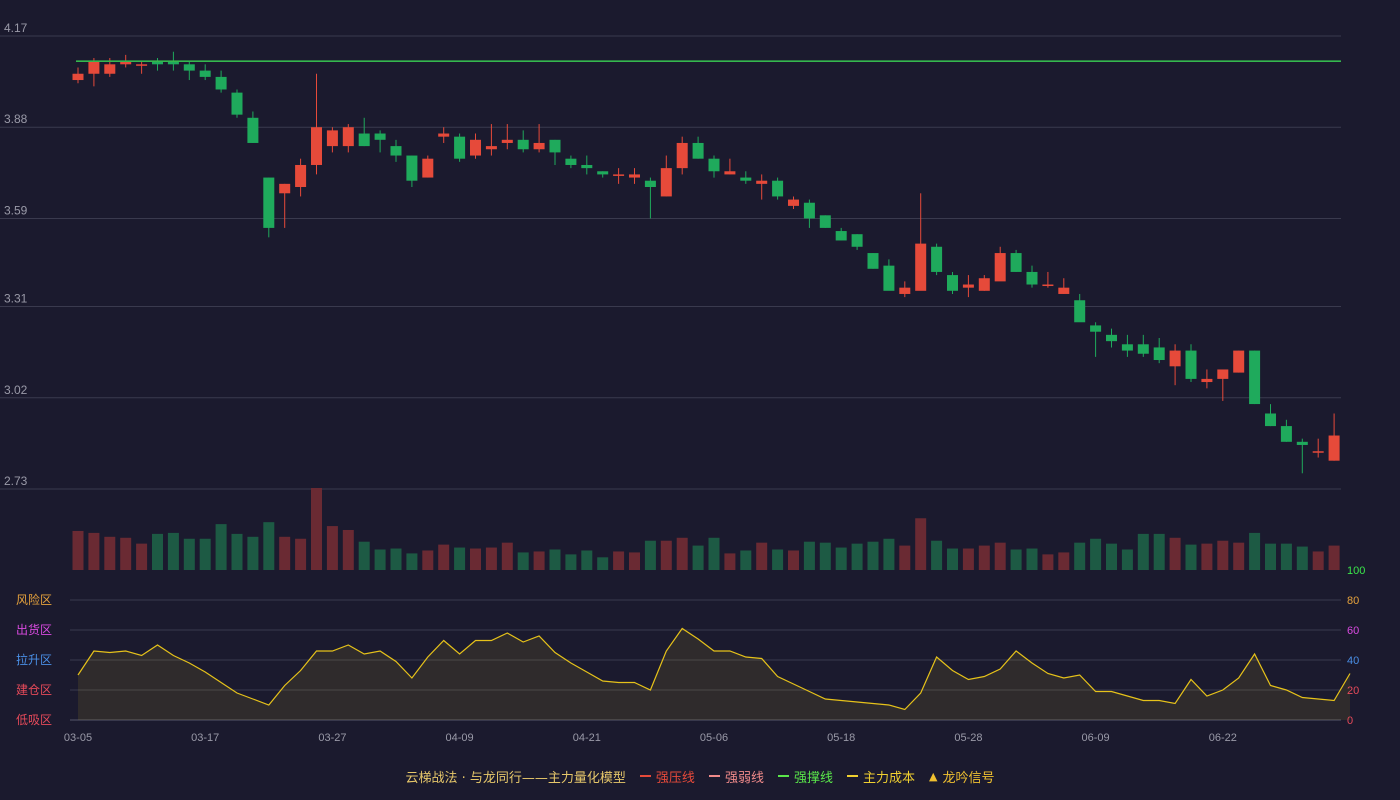 The height and width of the screenshot is (800, 1400). I want to click on legend-label: 强压线, so click(675, 778).